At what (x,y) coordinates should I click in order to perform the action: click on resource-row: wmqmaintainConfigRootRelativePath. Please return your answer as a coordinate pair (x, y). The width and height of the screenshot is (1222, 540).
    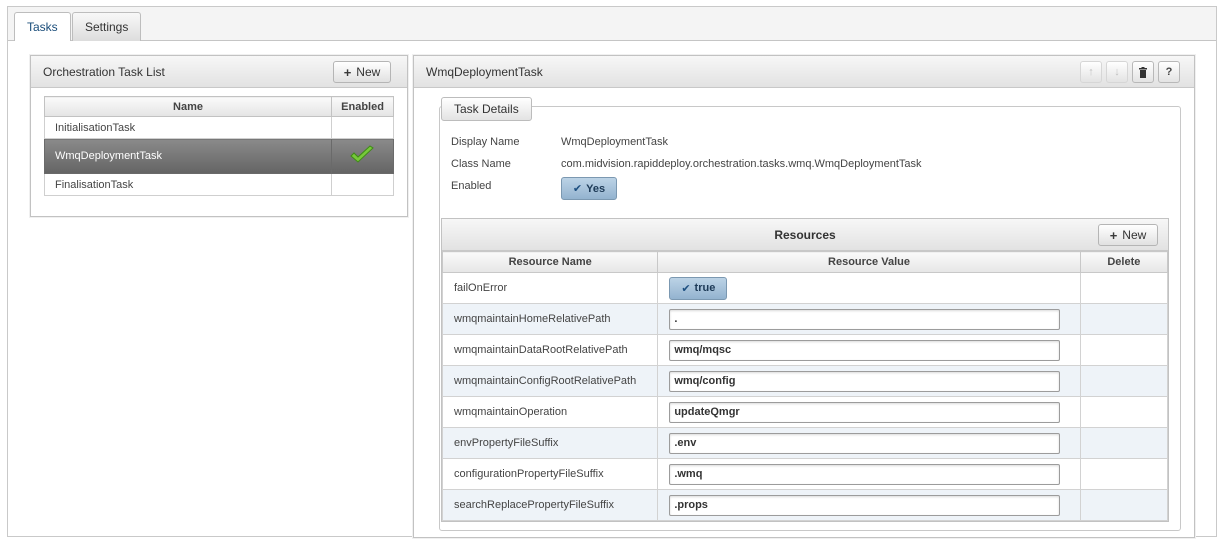
    Looking at the image, I should click on (805, 381).